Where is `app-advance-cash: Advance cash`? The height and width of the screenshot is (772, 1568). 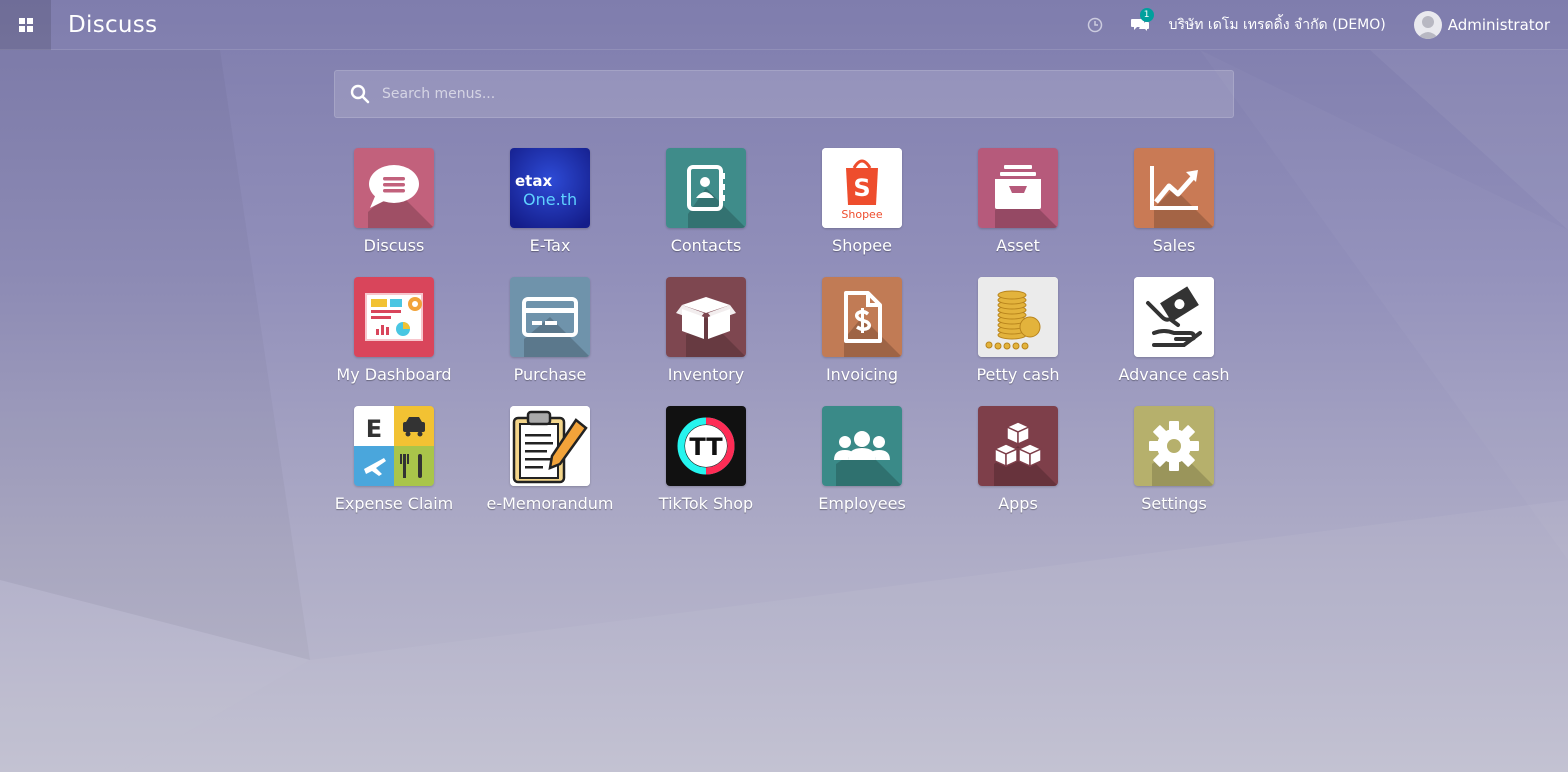 app-advance-cash: Advance cash is located at coordinates (1174, 330).